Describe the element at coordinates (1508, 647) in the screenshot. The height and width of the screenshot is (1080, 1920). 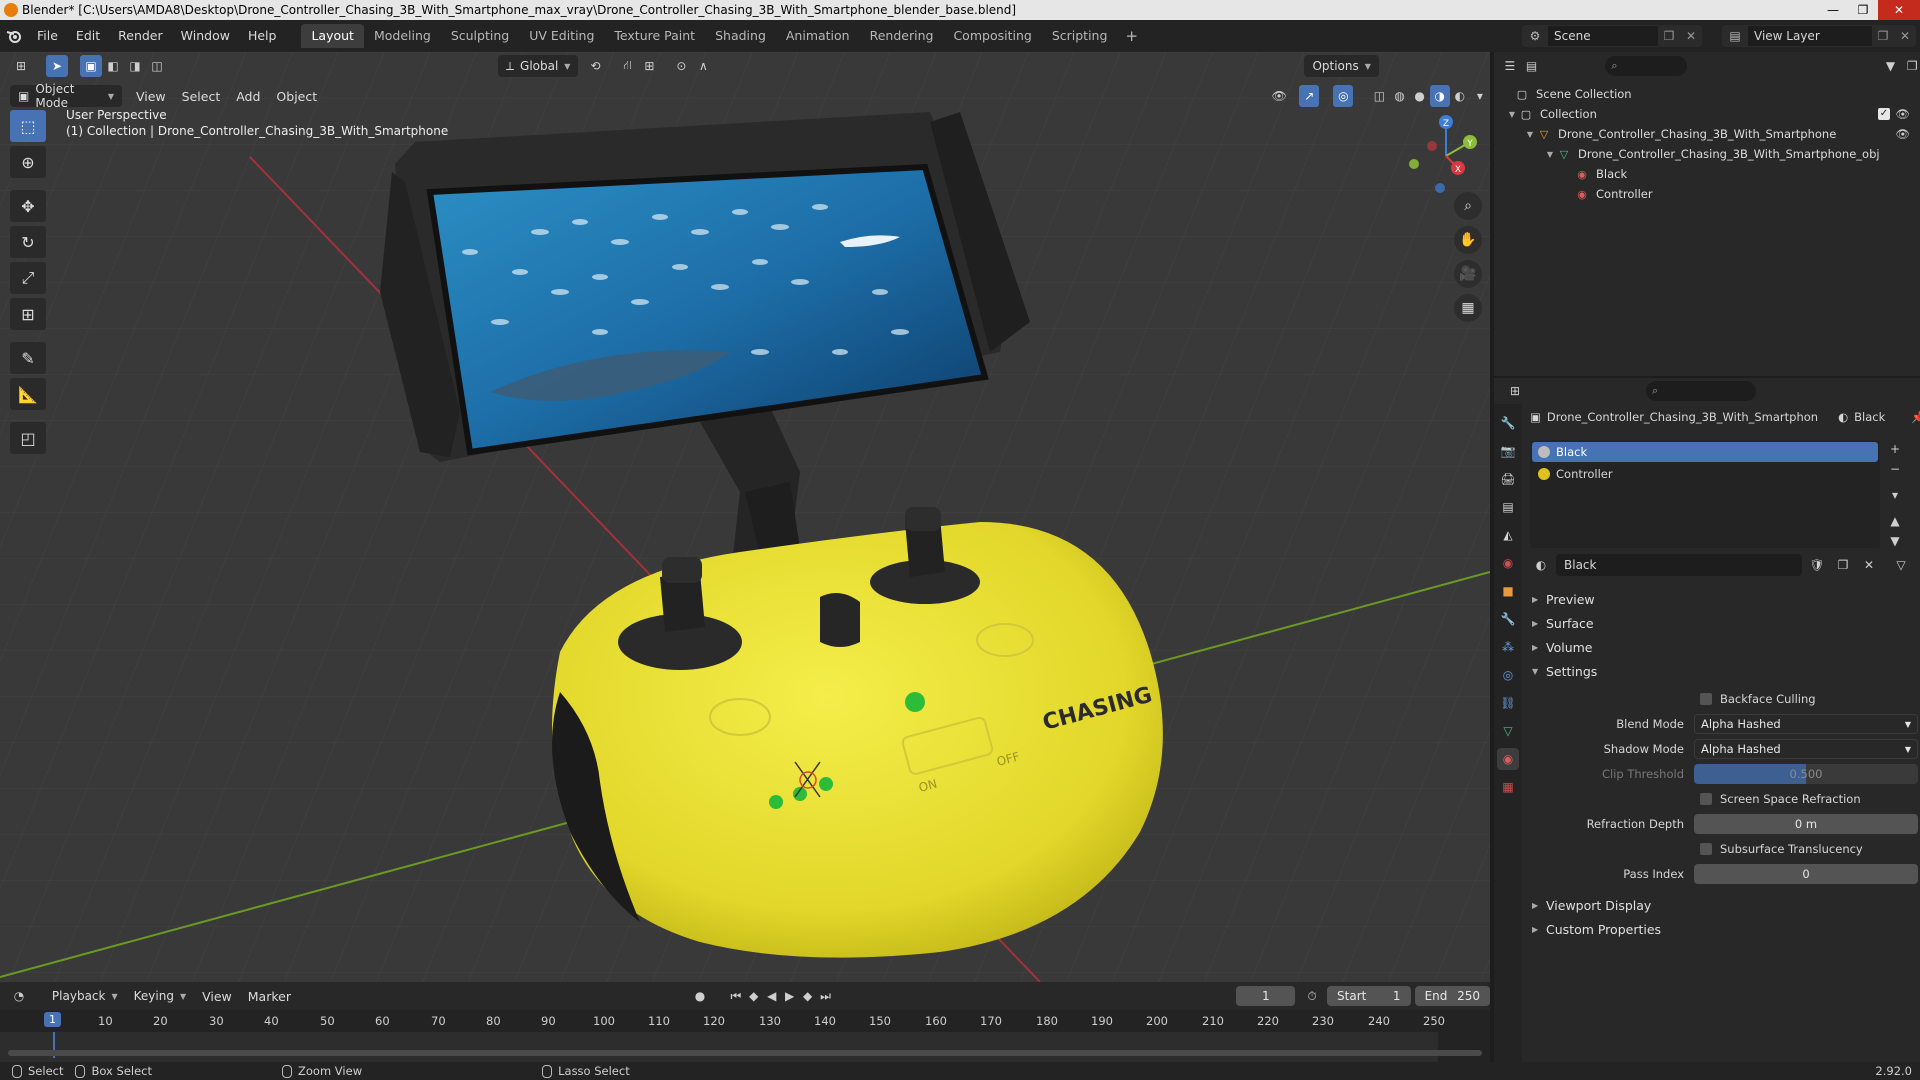
I see `particles-tab-icon: ⁂` at that location.